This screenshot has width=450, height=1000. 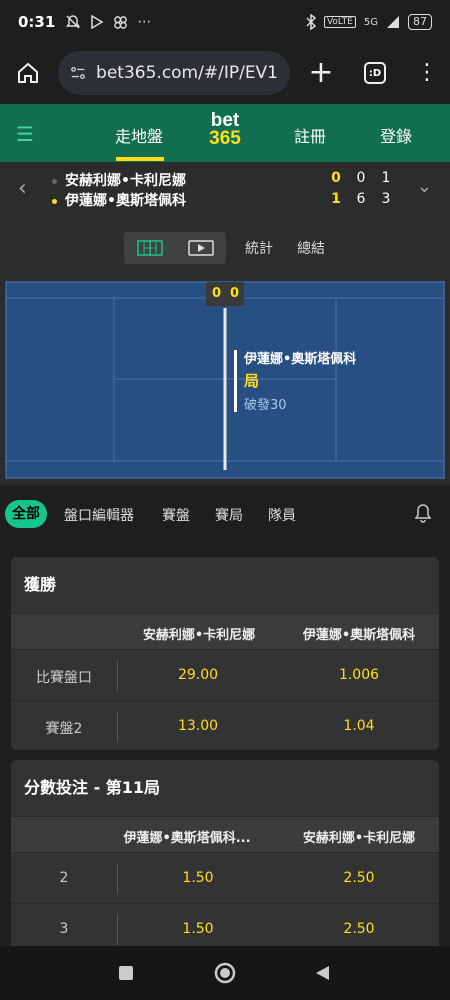 What do you see at coordinates (144, 22) in the screenshot?
I see `more-notifications-icon: ⋯` at bounding box center [144, 22].